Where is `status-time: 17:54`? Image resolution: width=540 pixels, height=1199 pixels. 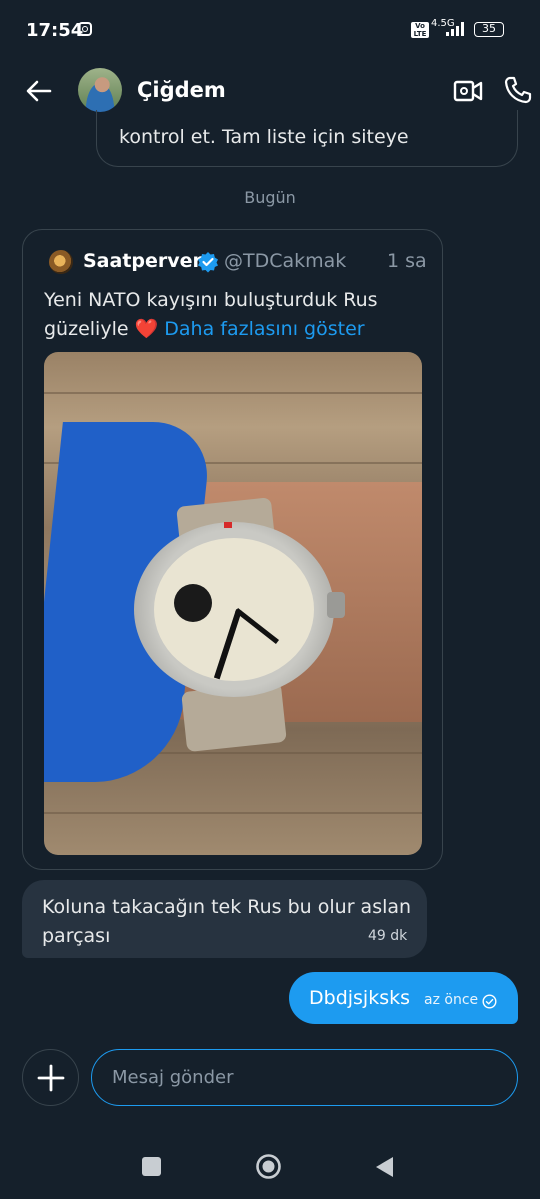 status-time: 17:54 is located at coordinates (55, 30).